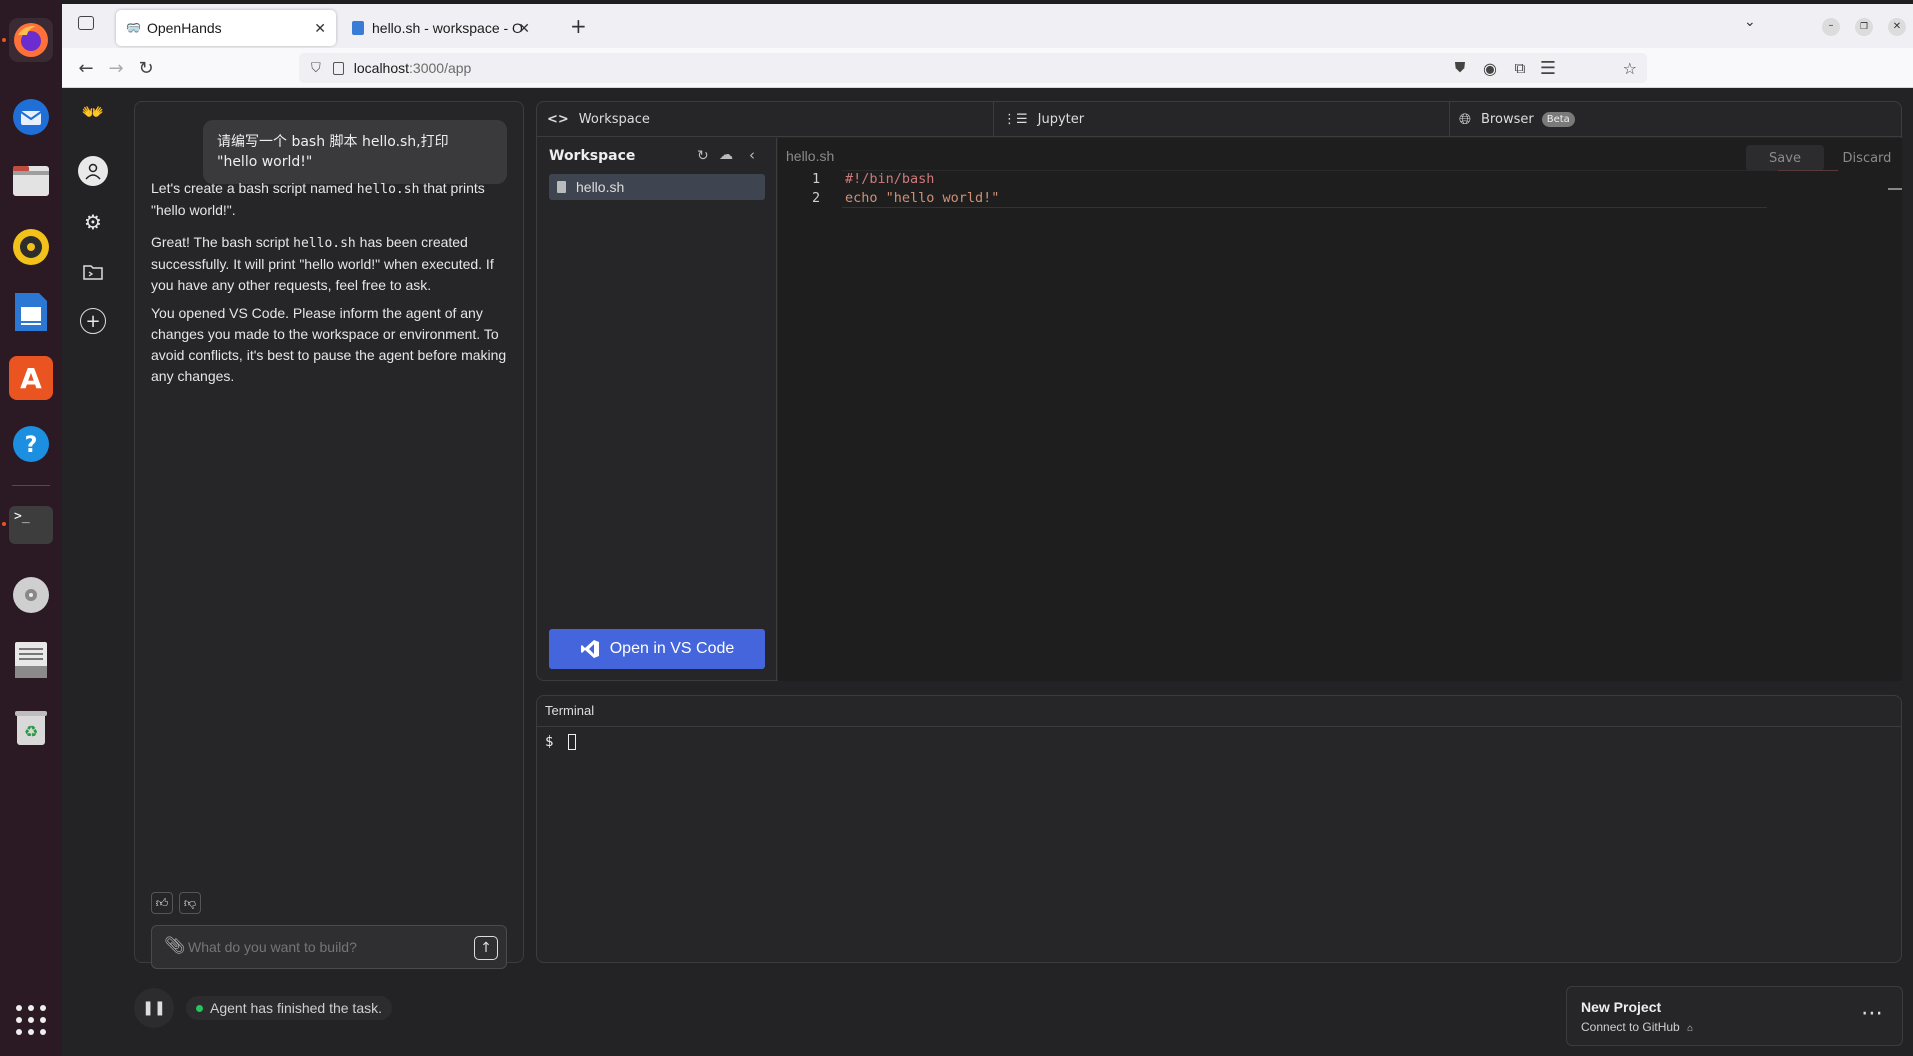  What do you see at coordinates (1490, 68) in the screenshot?
I see `account-icon: ◉` at bounding box center [1490, 68].